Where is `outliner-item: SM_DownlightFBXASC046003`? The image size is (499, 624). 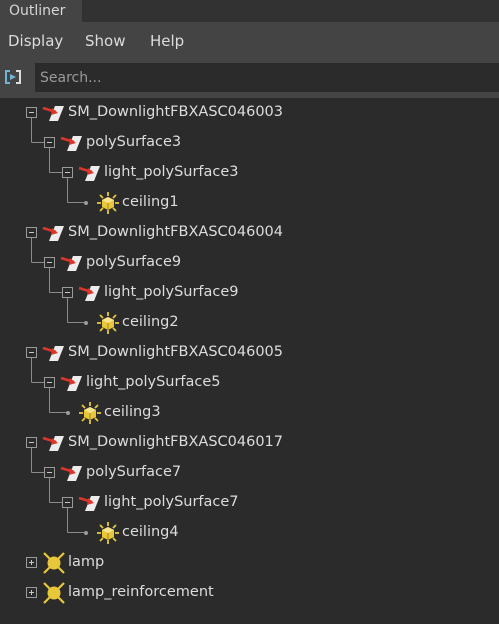
outliner-item: SM_DownlightFBXASC046003 is located at coordinates (249, 113).